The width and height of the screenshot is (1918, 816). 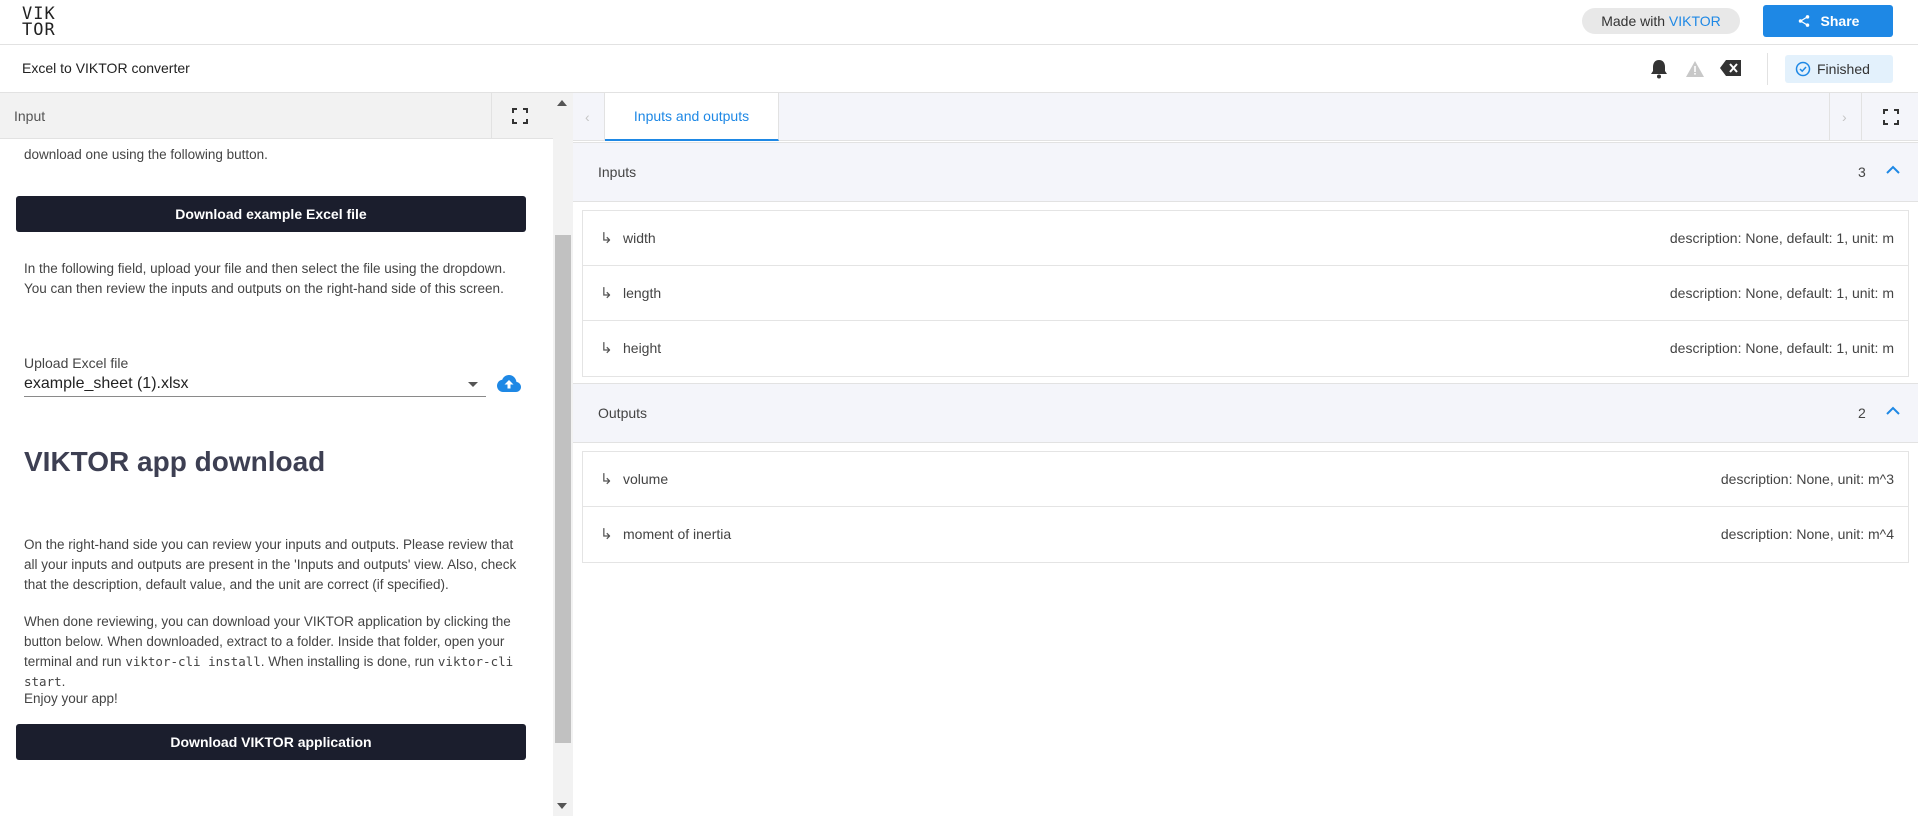 I want to click on input-panel-header: Input, so click(x=276, y=116).